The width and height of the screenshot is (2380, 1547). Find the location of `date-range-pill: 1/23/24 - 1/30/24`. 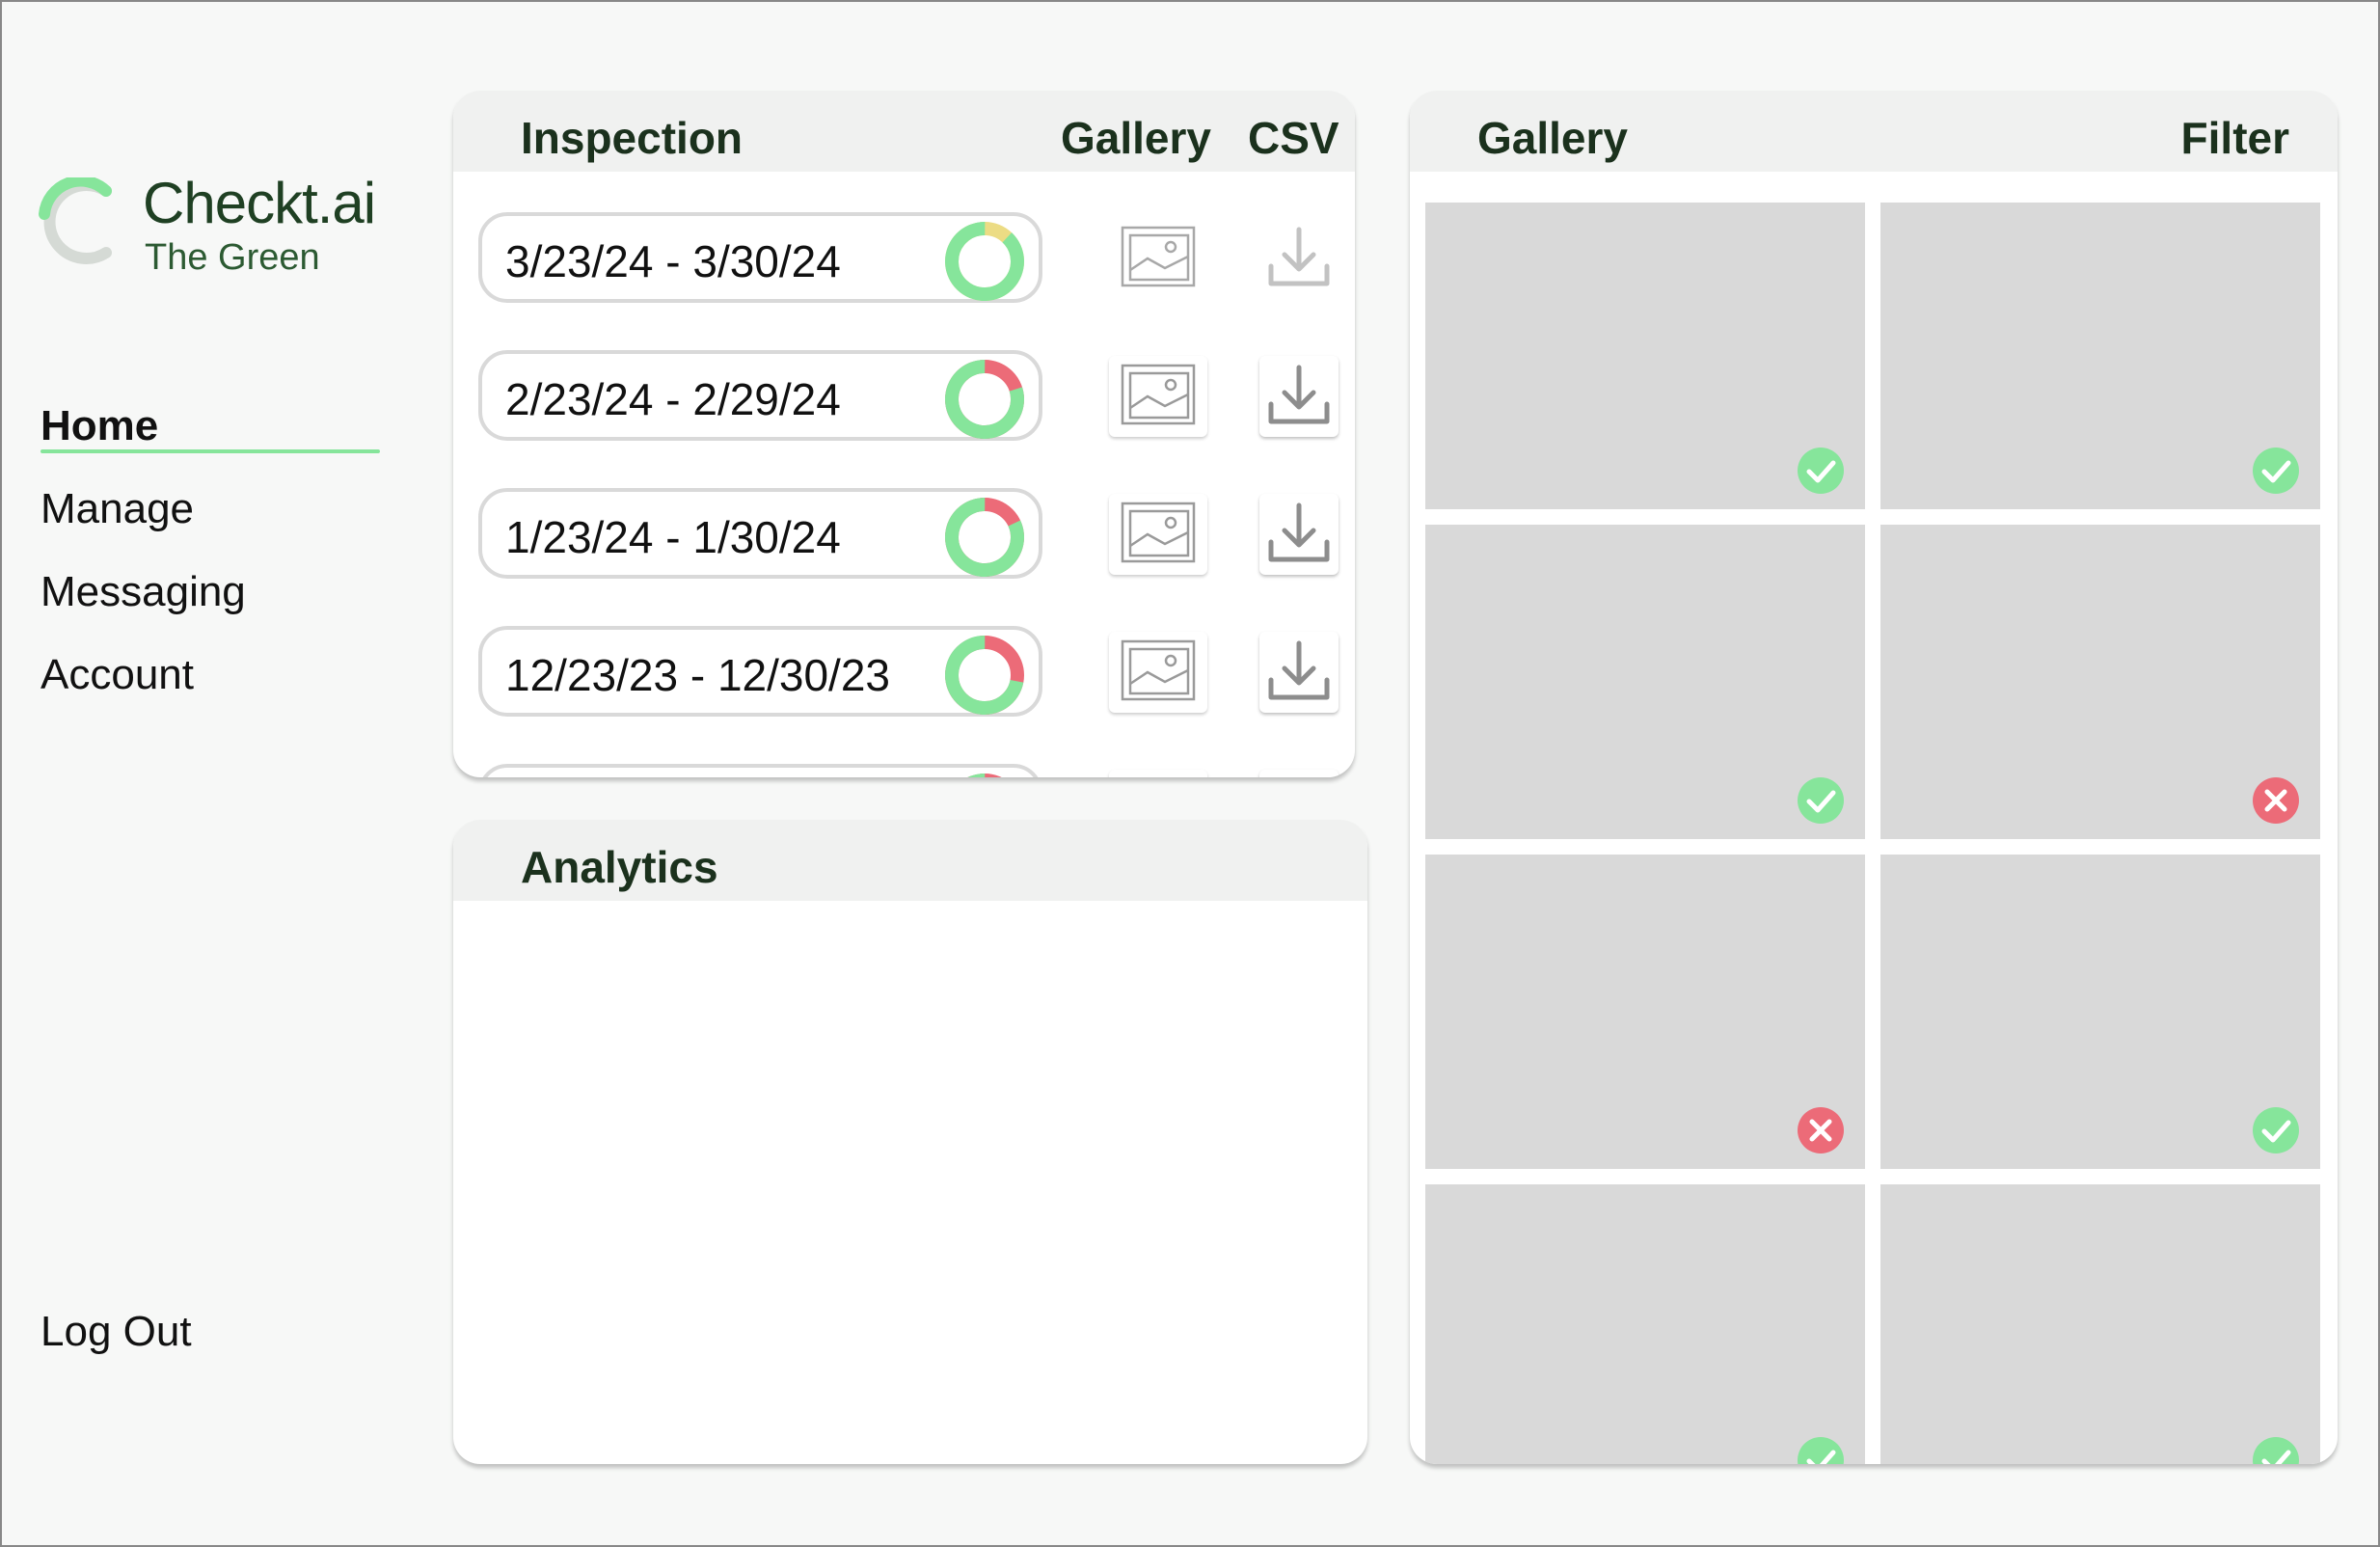

date-range-pill: 1/23/24 - 1/30/24 is located at coordinates (760, 534).